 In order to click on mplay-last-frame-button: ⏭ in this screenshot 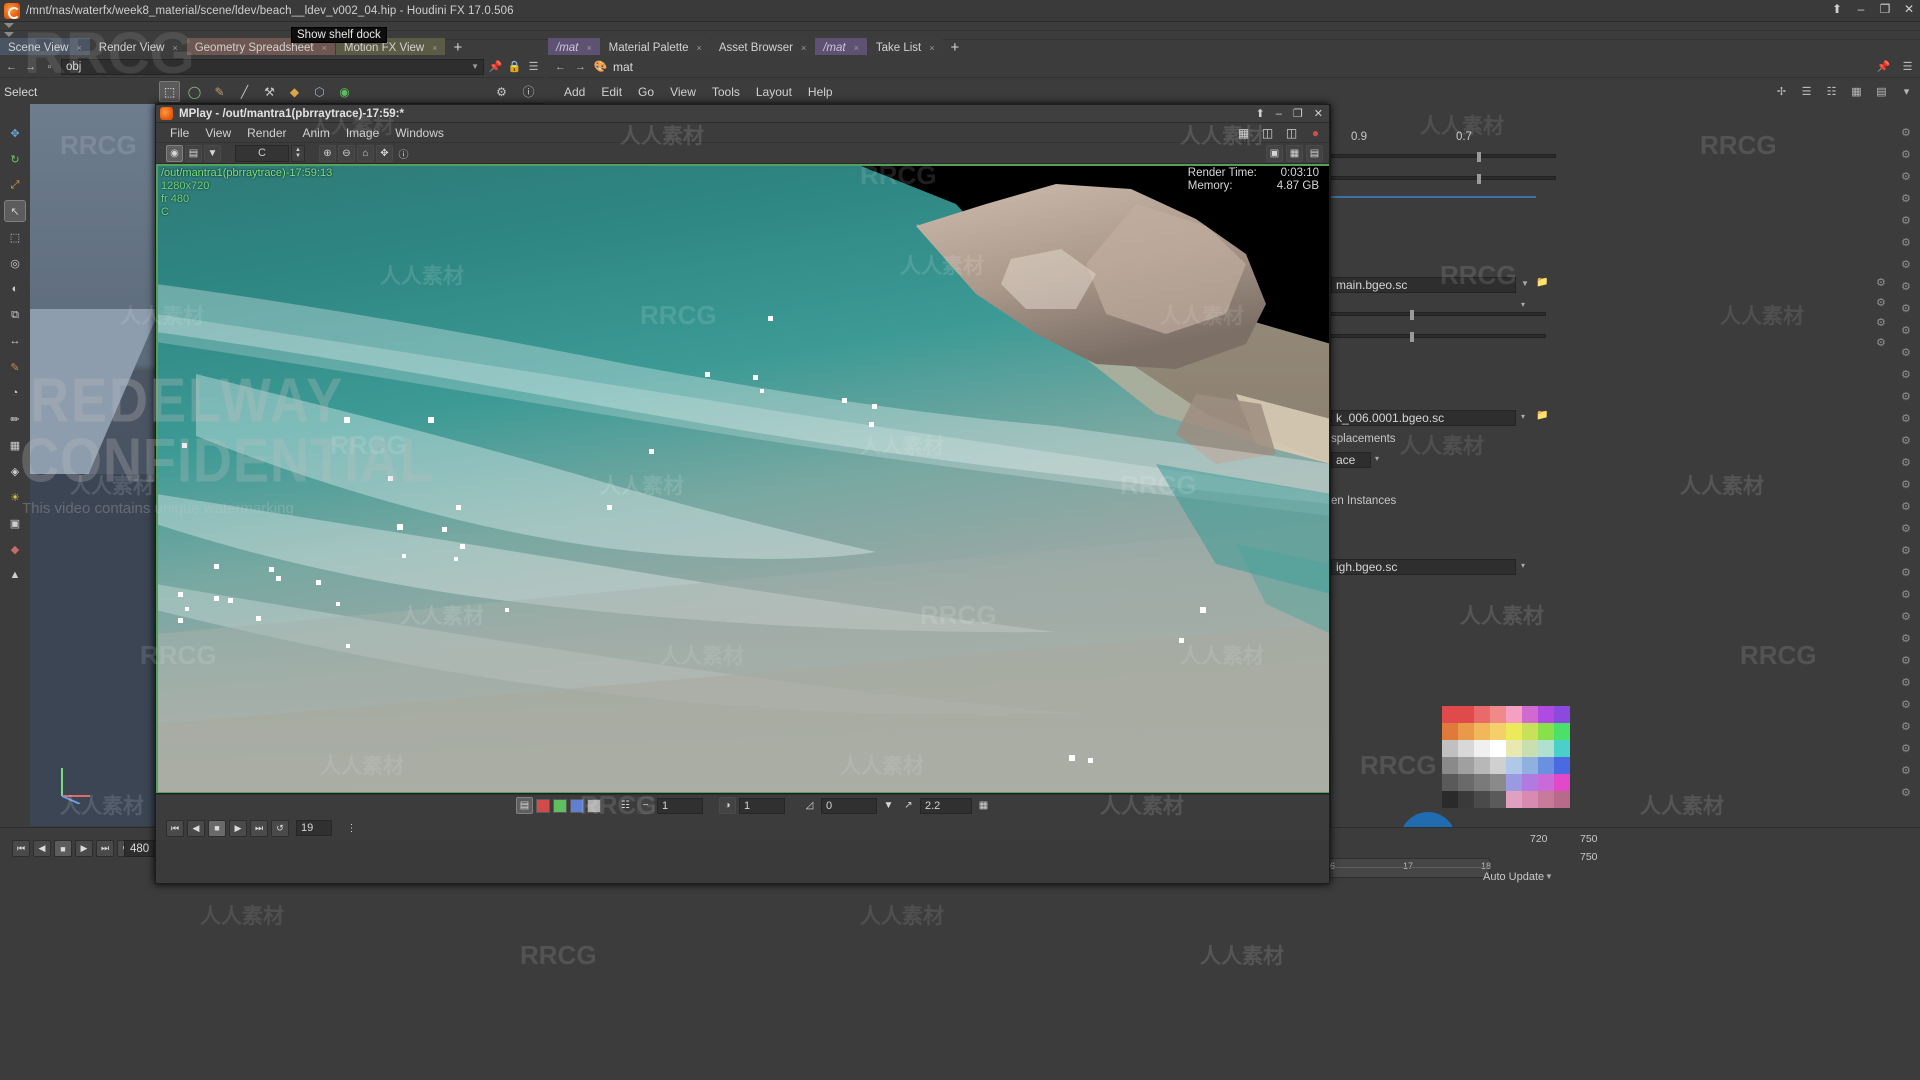, I will do `click(259, 828)`.